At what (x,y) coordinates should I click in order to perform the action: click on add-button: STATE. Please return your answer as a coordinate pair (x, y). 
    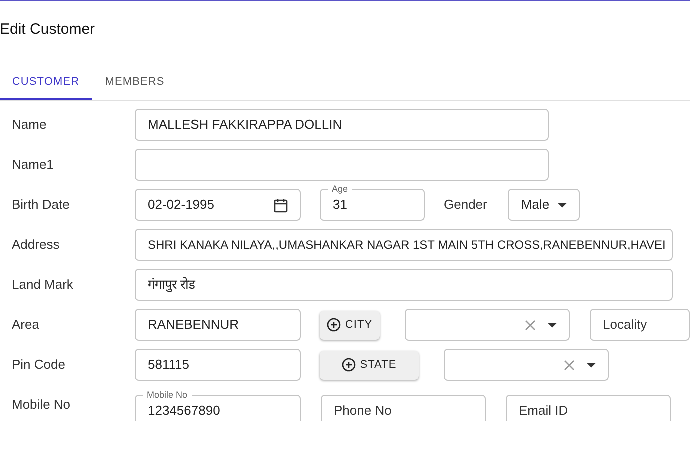
    Looking at the image, I should click on (369, 365).